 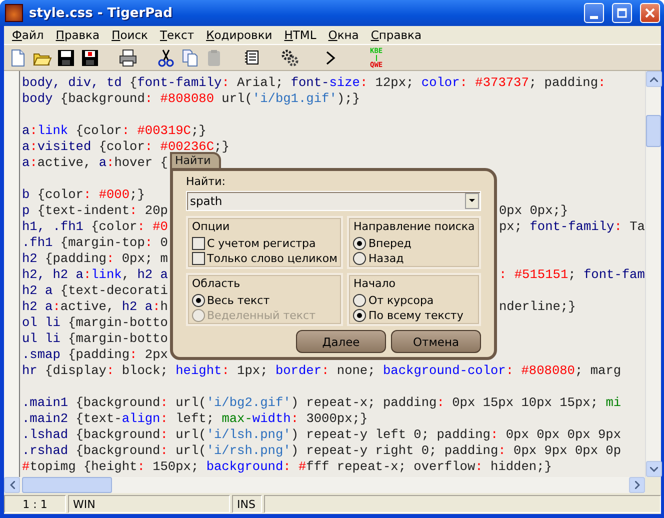 What do you see at coordinates (231, 300) in the screenshot?
I see `radio-option: Весь текст` at bounding box center [231, 300].